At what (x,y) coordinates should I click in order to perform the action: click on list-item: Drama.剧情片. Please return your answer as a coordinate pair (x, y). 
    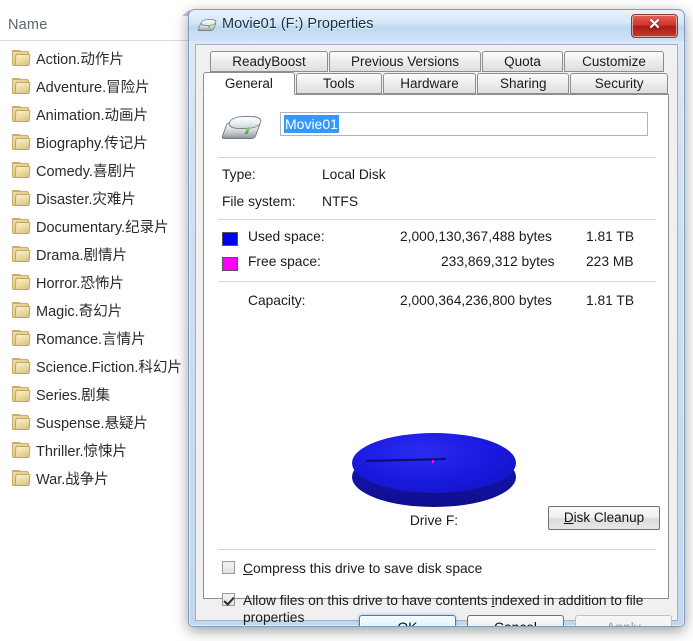
    Looking at the image, I should click on (100, 254).